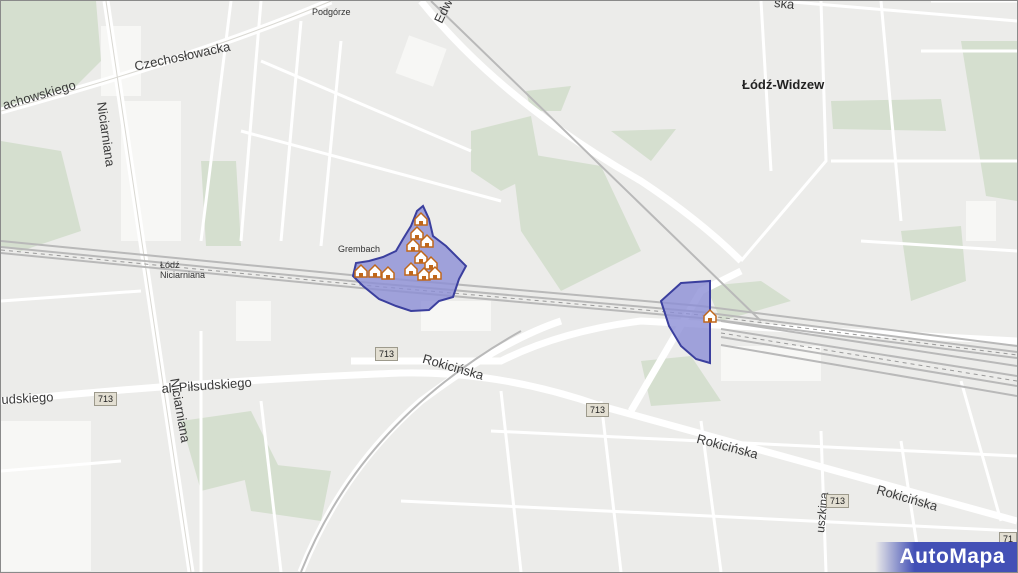  Describe the element at coordinates (783, 84) in the screenshot. I see `district-label: Łódź-Widzew` at that location.